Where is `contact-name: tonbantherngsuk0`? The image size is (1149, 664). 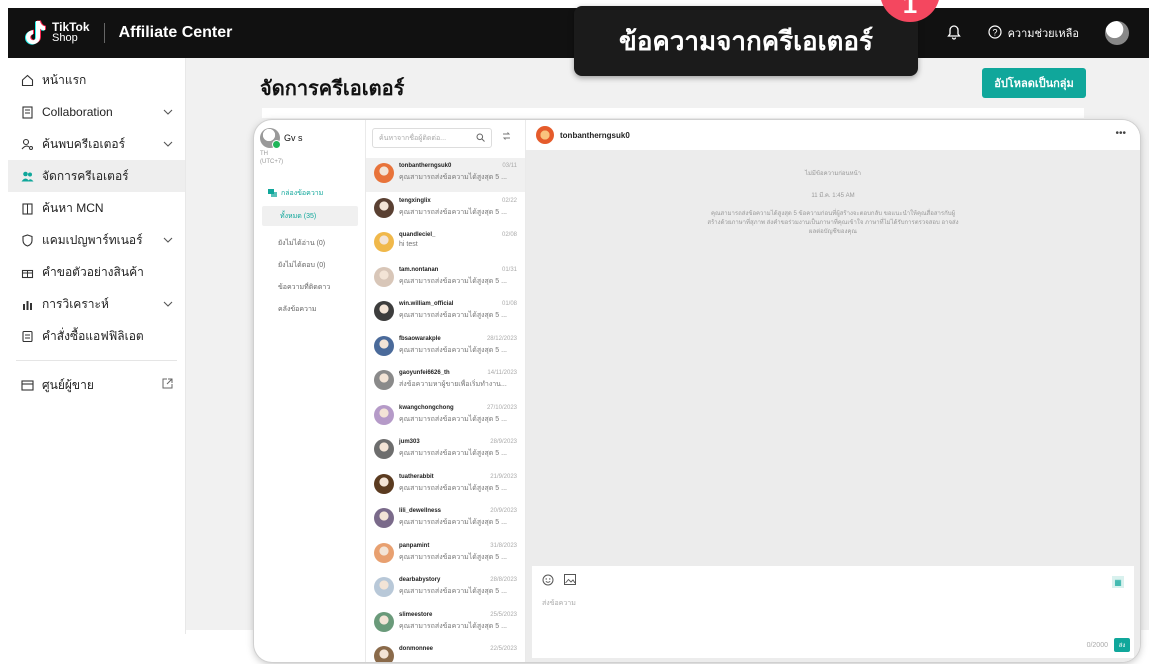
contact-name: tonbantherngsuk0 is located at coordinates (595, 135).